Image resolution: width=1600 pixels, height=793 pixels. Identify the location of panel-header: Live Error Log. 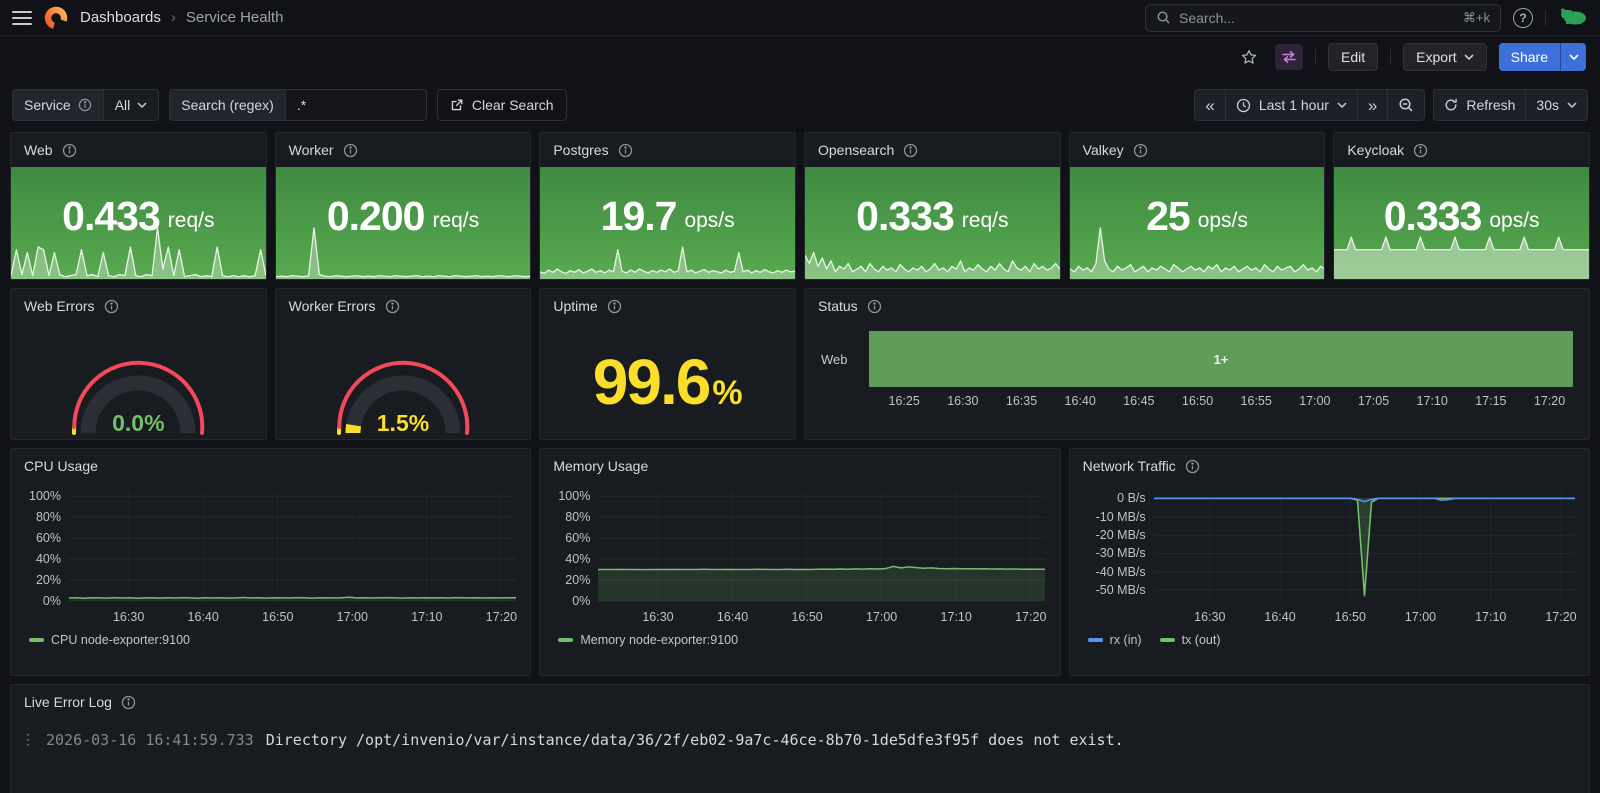
(800, 702).